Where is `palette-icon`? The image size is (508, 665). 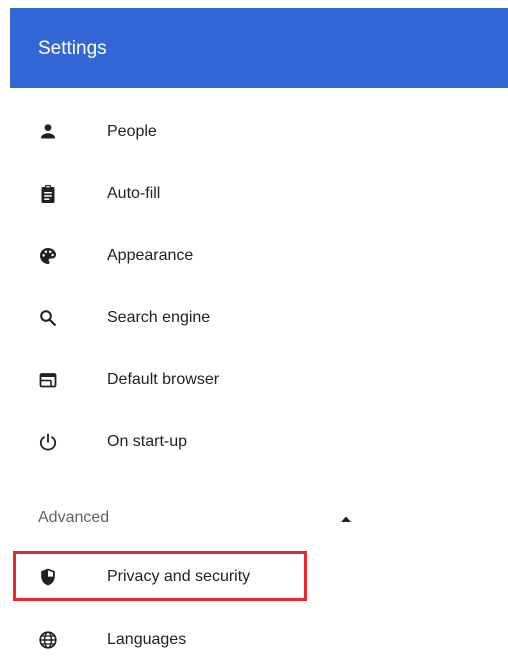
palette-icon is located at coordinates (48, 256).